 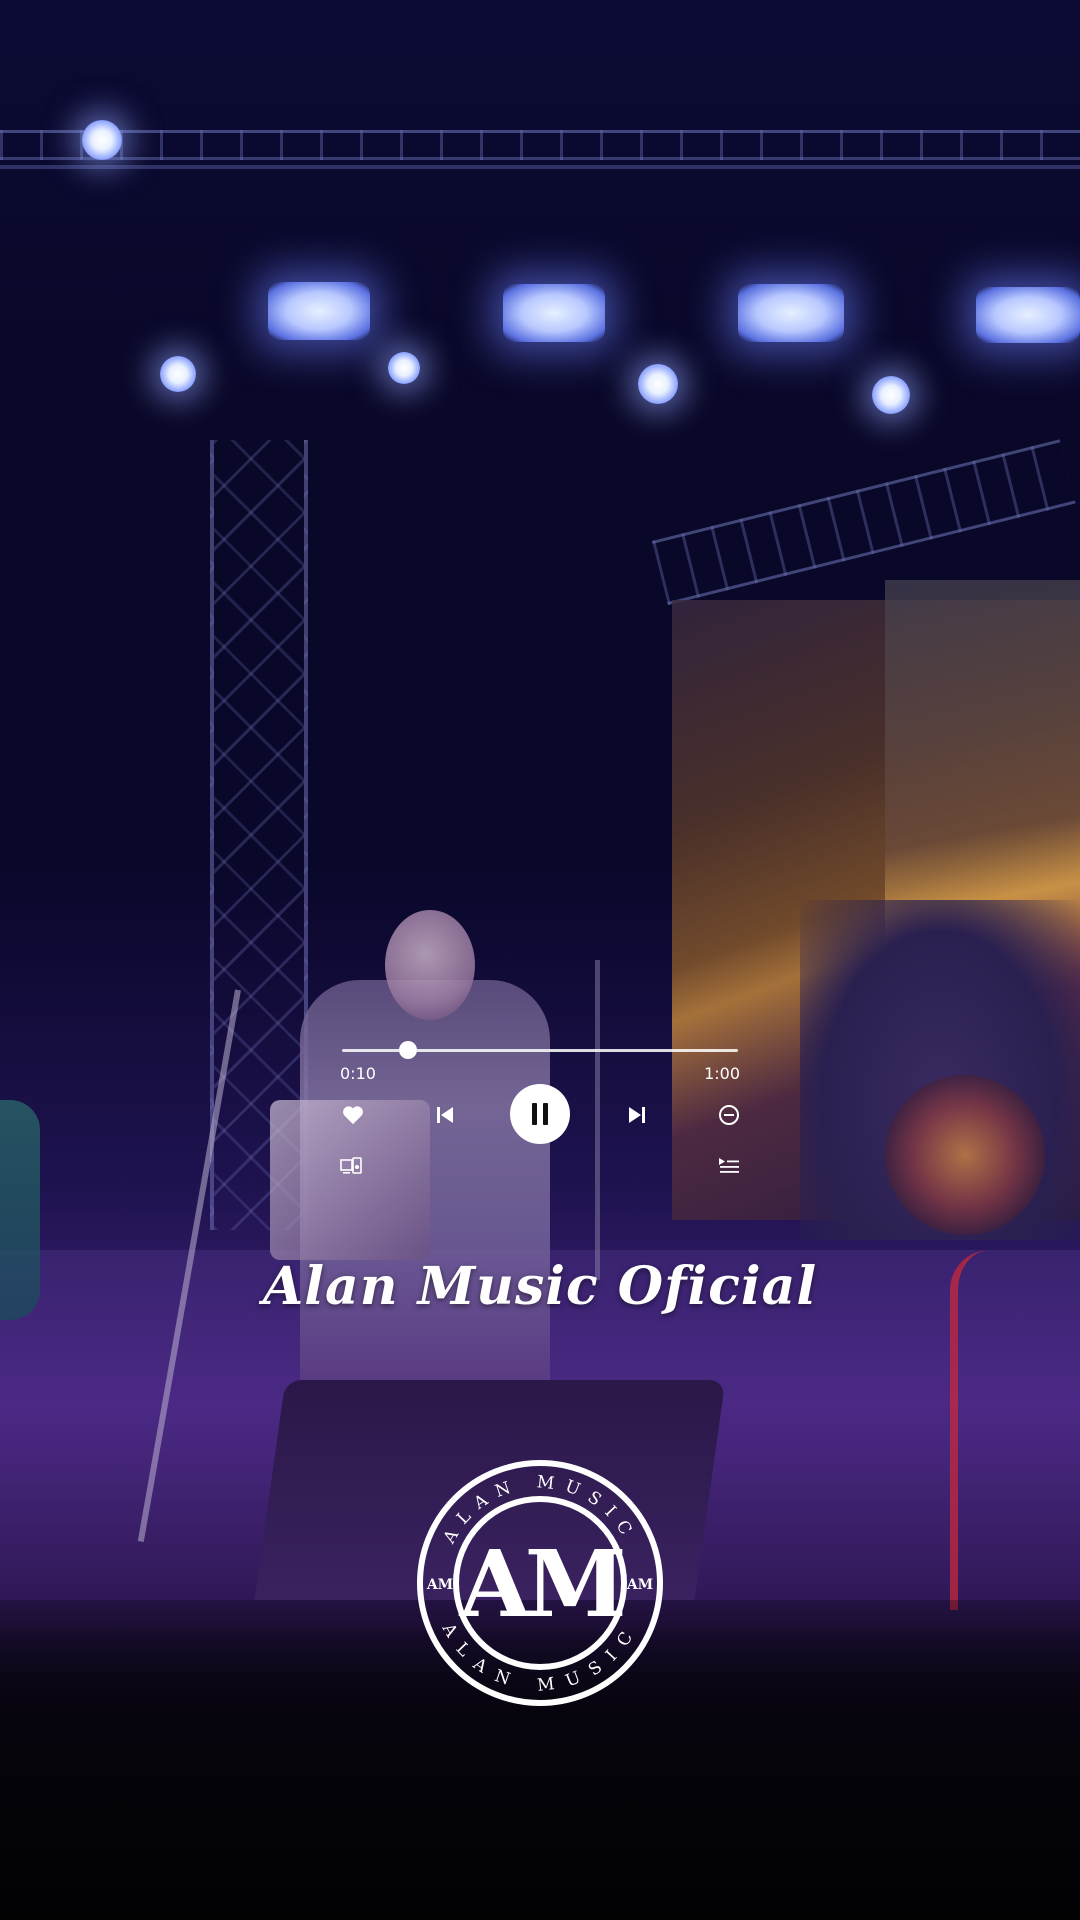 What do you see at coordinates (540, 1286) in the screenshot?
I see `channel-title: Alan Music Oficial` at bounding box center [540, 1286].